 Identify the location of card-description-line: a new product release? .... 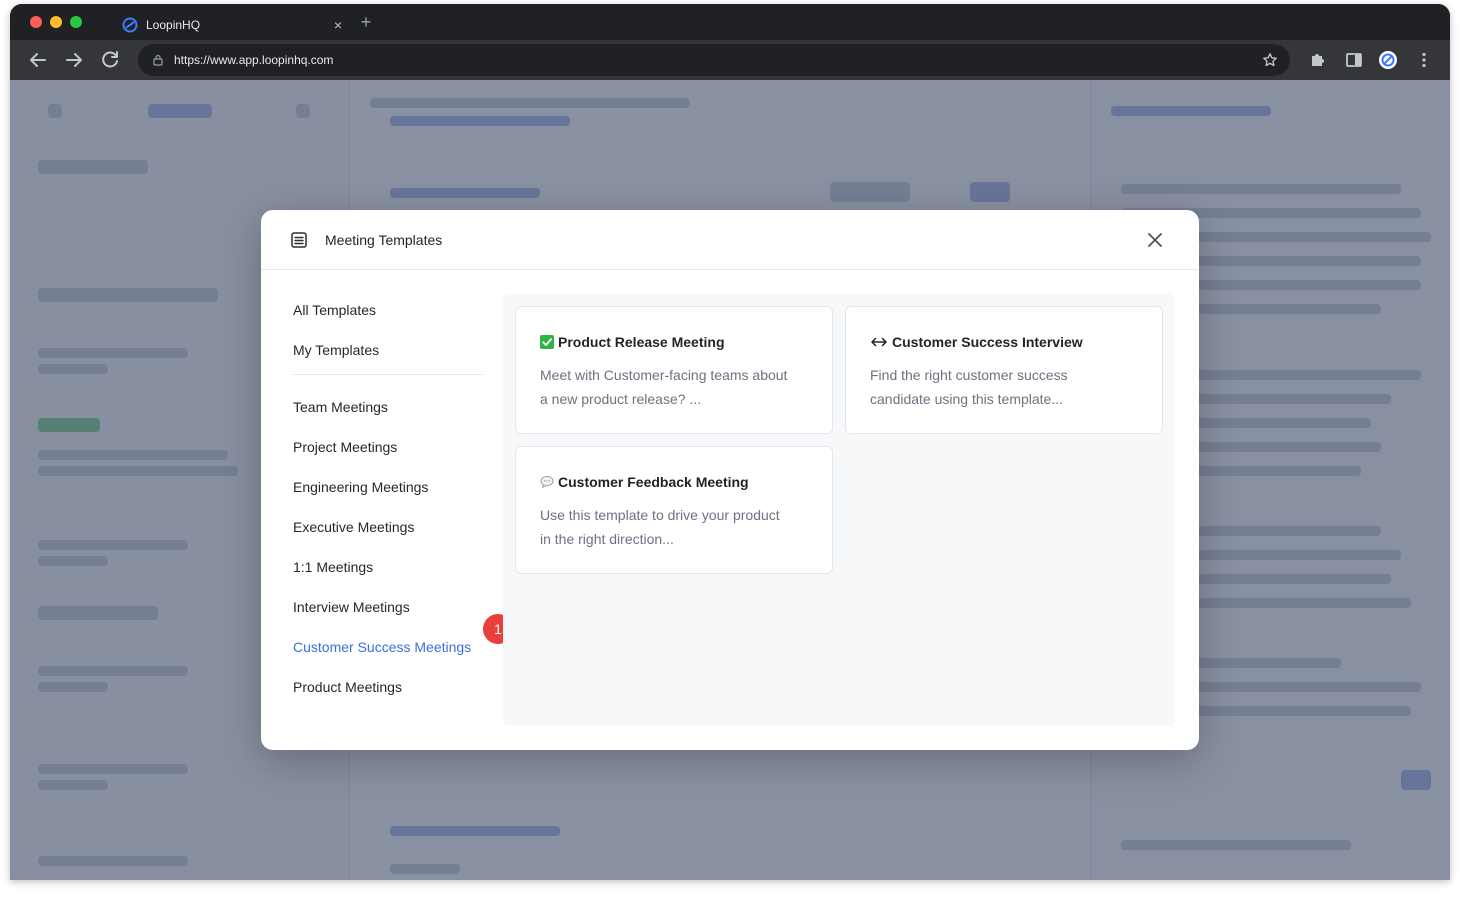
(621, 399).